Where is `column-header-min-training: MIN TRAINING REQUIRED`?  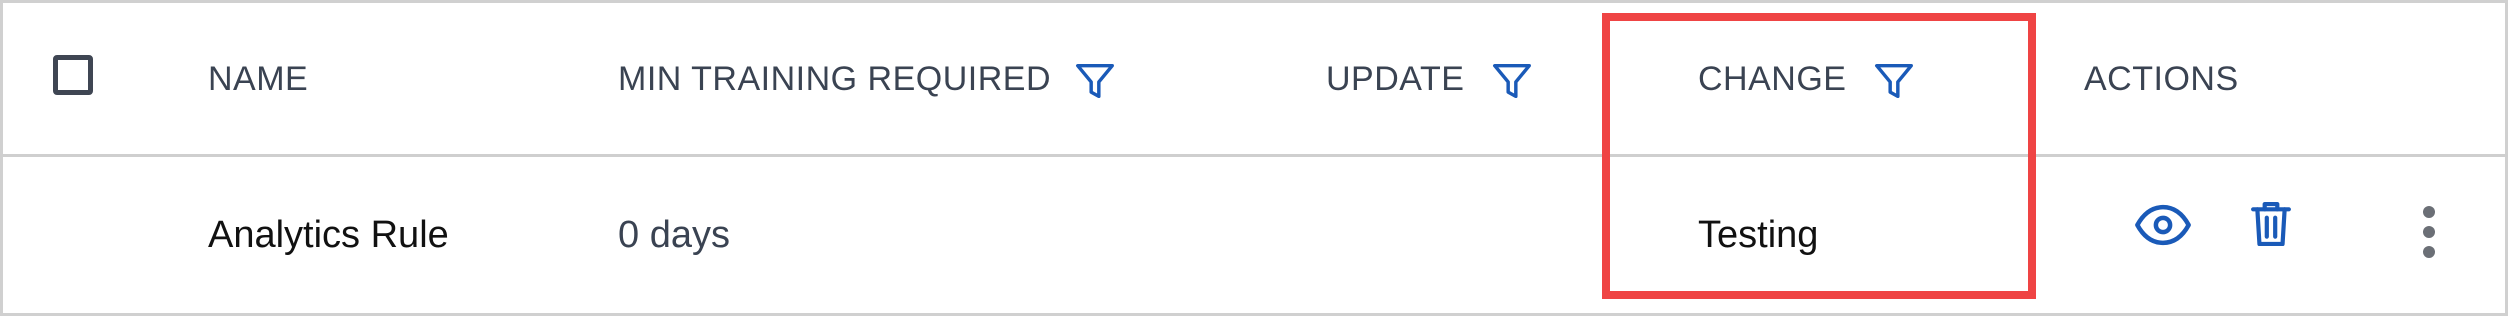
column-header-min-training: MIN TRAINING REQUIRED is located at coordinates (834, 79).